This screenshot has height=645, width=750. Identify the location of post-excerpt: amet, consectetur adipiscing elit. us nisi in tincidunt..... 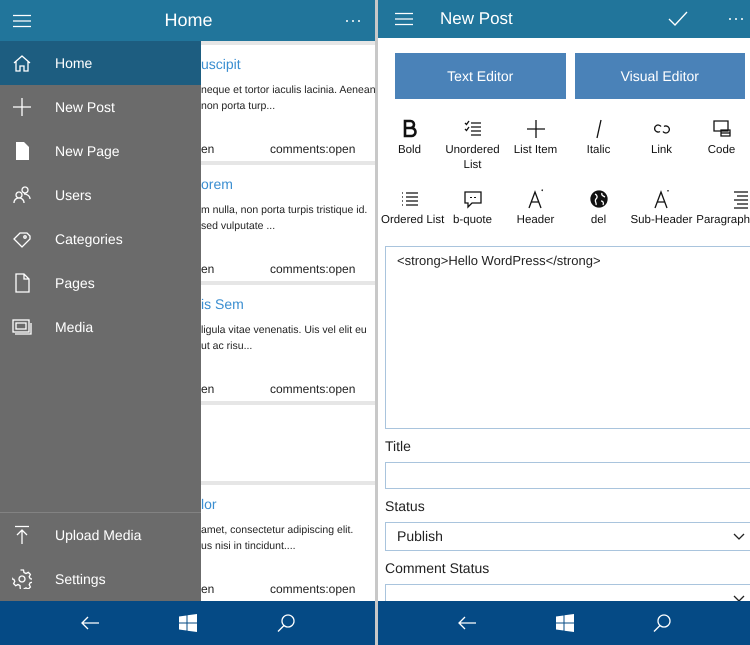
(277, 538).